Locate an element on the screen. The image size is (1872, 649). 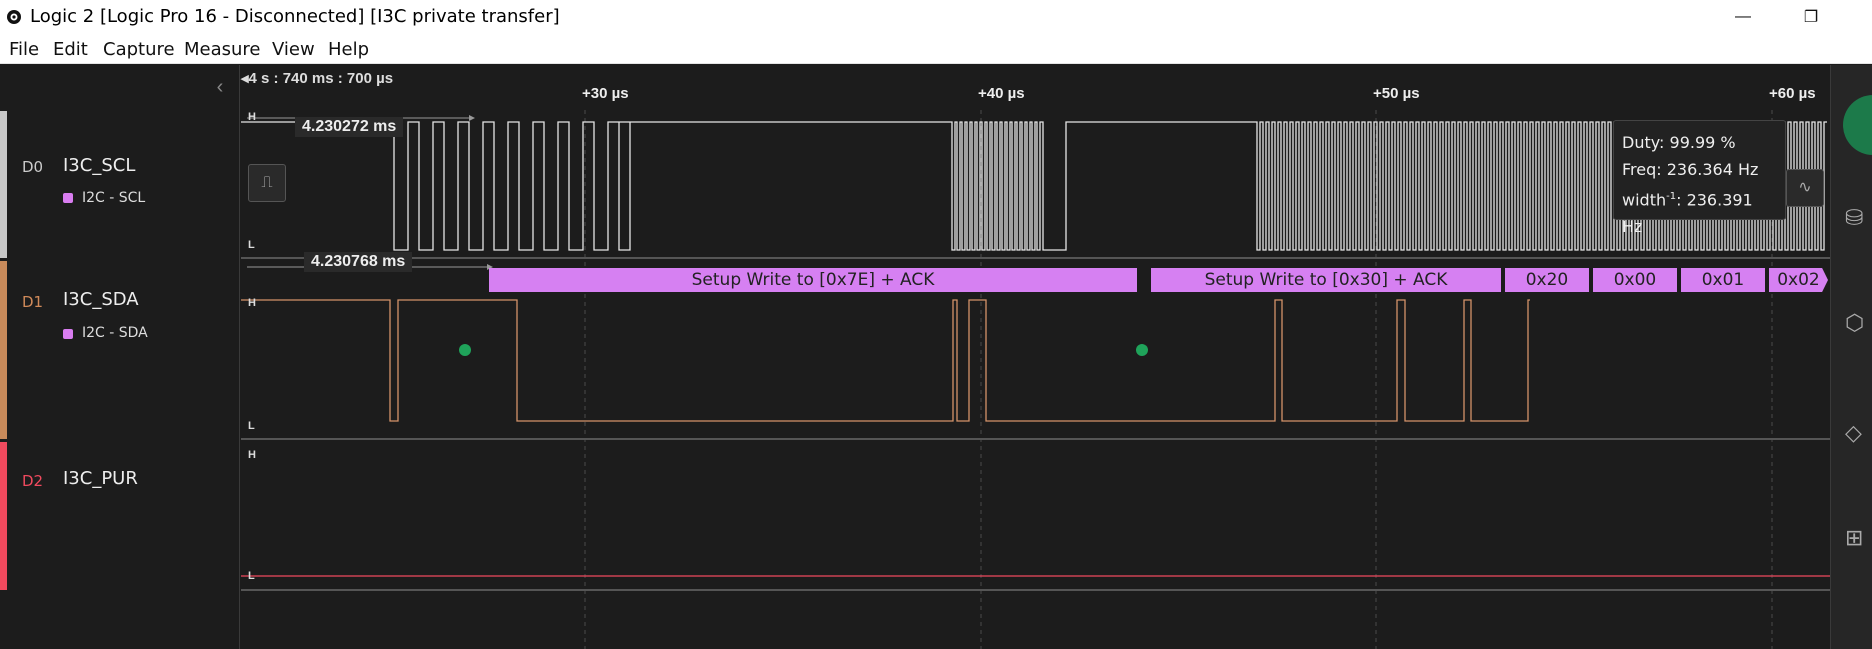
tooltip-freq: Freq: 236.364 Hz is located at coordinates (1690, 169).